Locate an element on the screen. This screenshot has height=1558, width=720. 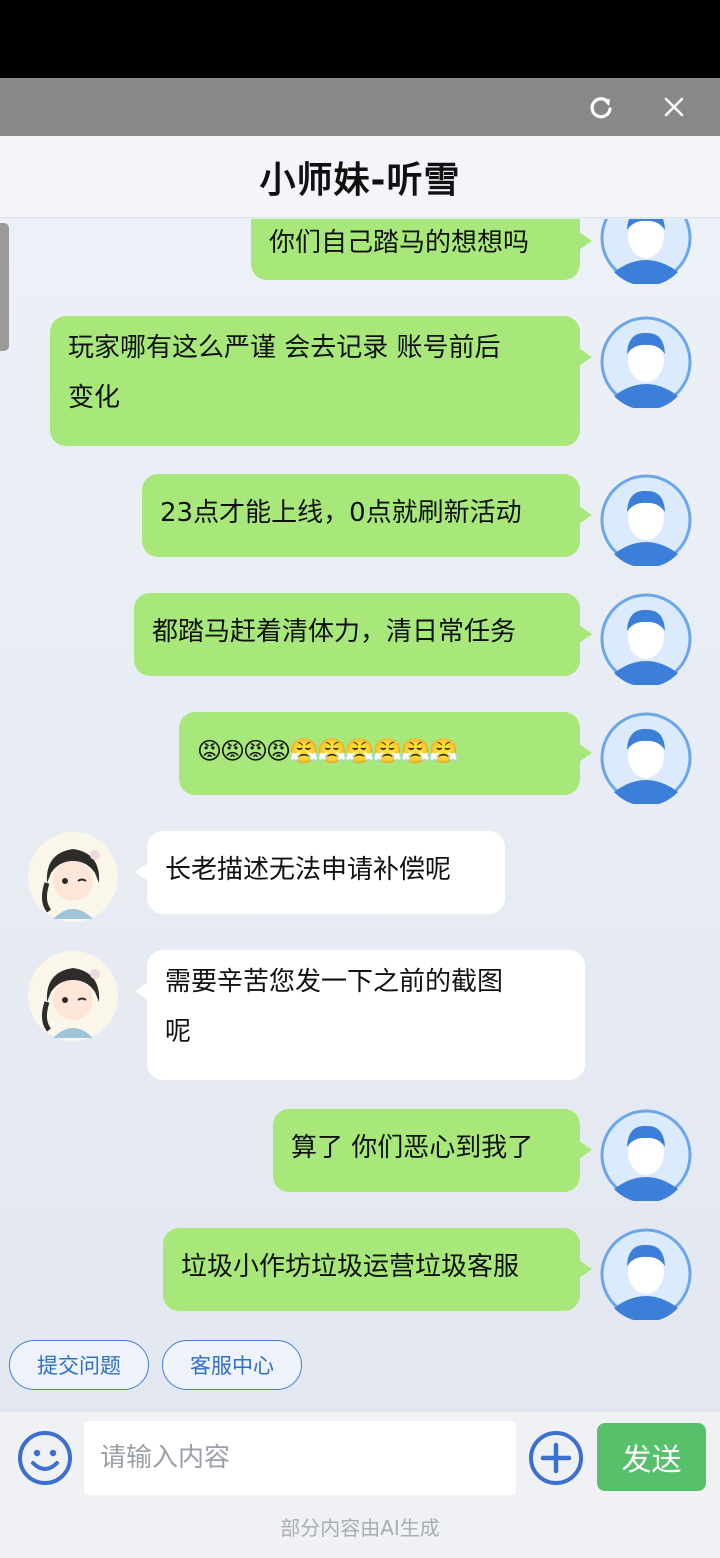
user-message: 都踏马赶着清体力，清日常任务 is located at coordinates (363, 634).